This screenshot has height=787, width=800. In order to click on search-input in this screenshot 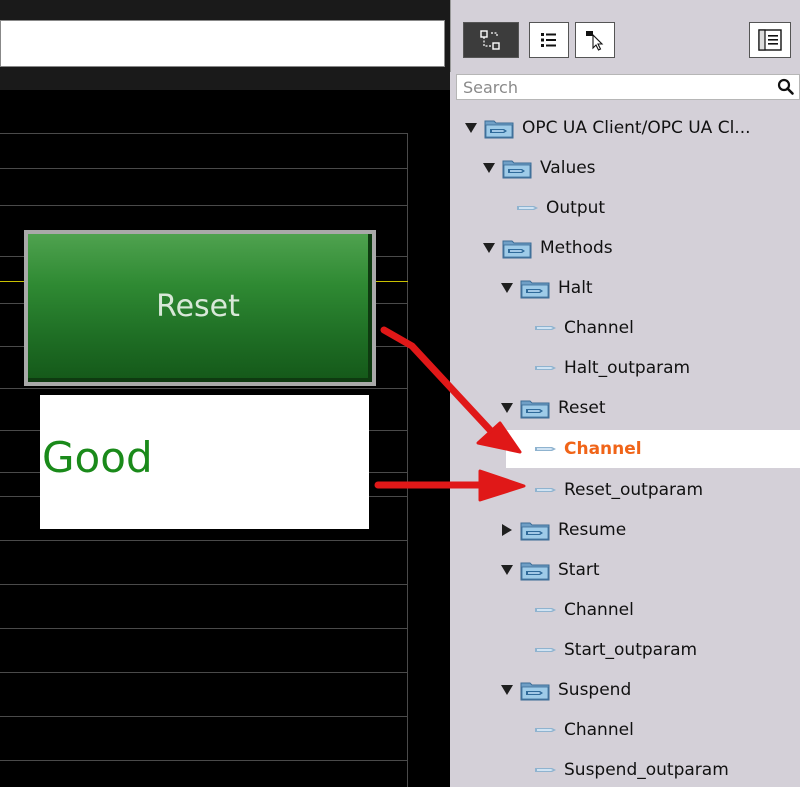, I will do `click(617, 87)`.